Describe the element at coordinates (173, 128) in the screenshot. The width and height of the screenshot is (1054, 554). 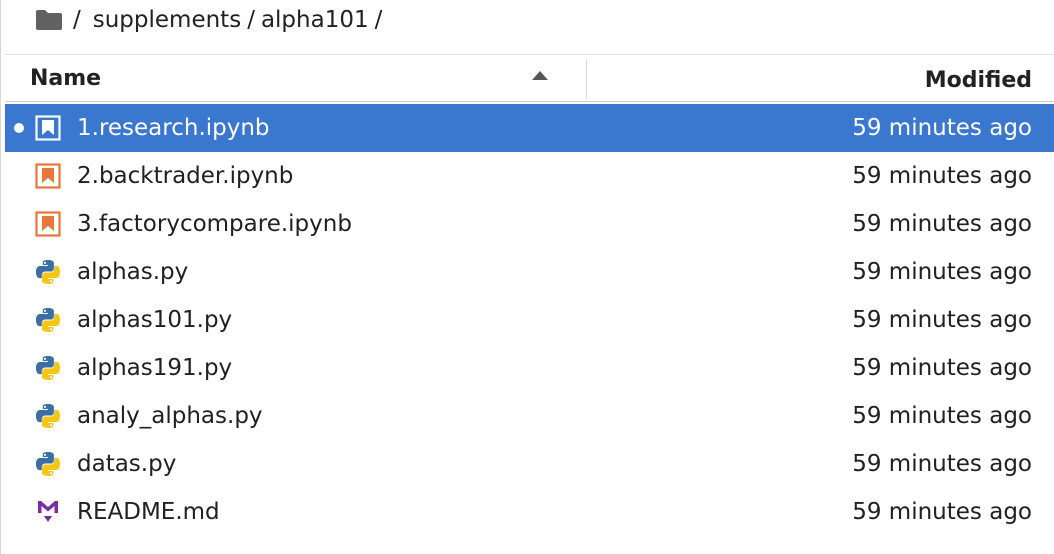
I see `file-name: 1.research.ipynb` at that location.